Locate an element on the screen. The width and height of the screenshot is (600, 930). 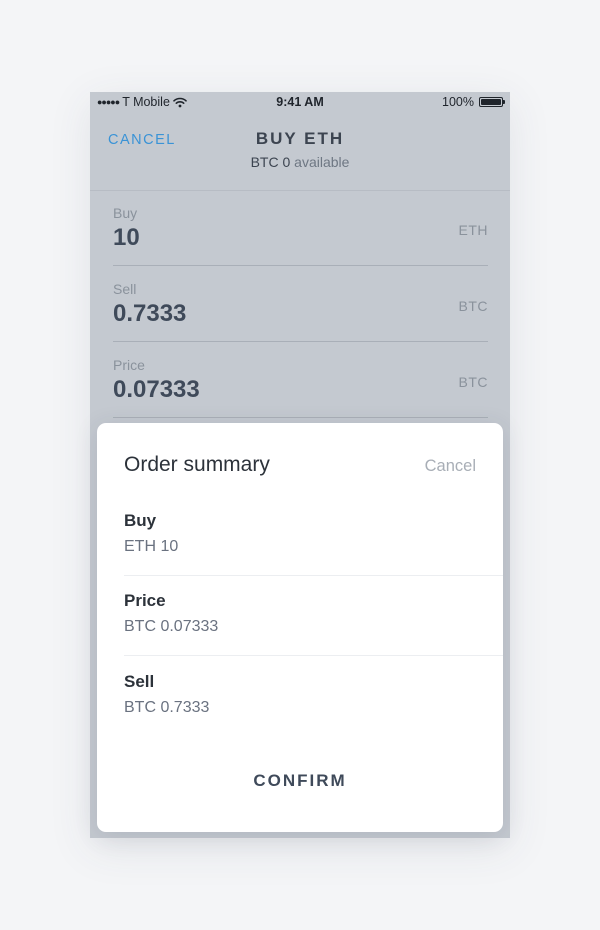
order-summary-cancel-button: Cancel is located at coordinates (450, 466).